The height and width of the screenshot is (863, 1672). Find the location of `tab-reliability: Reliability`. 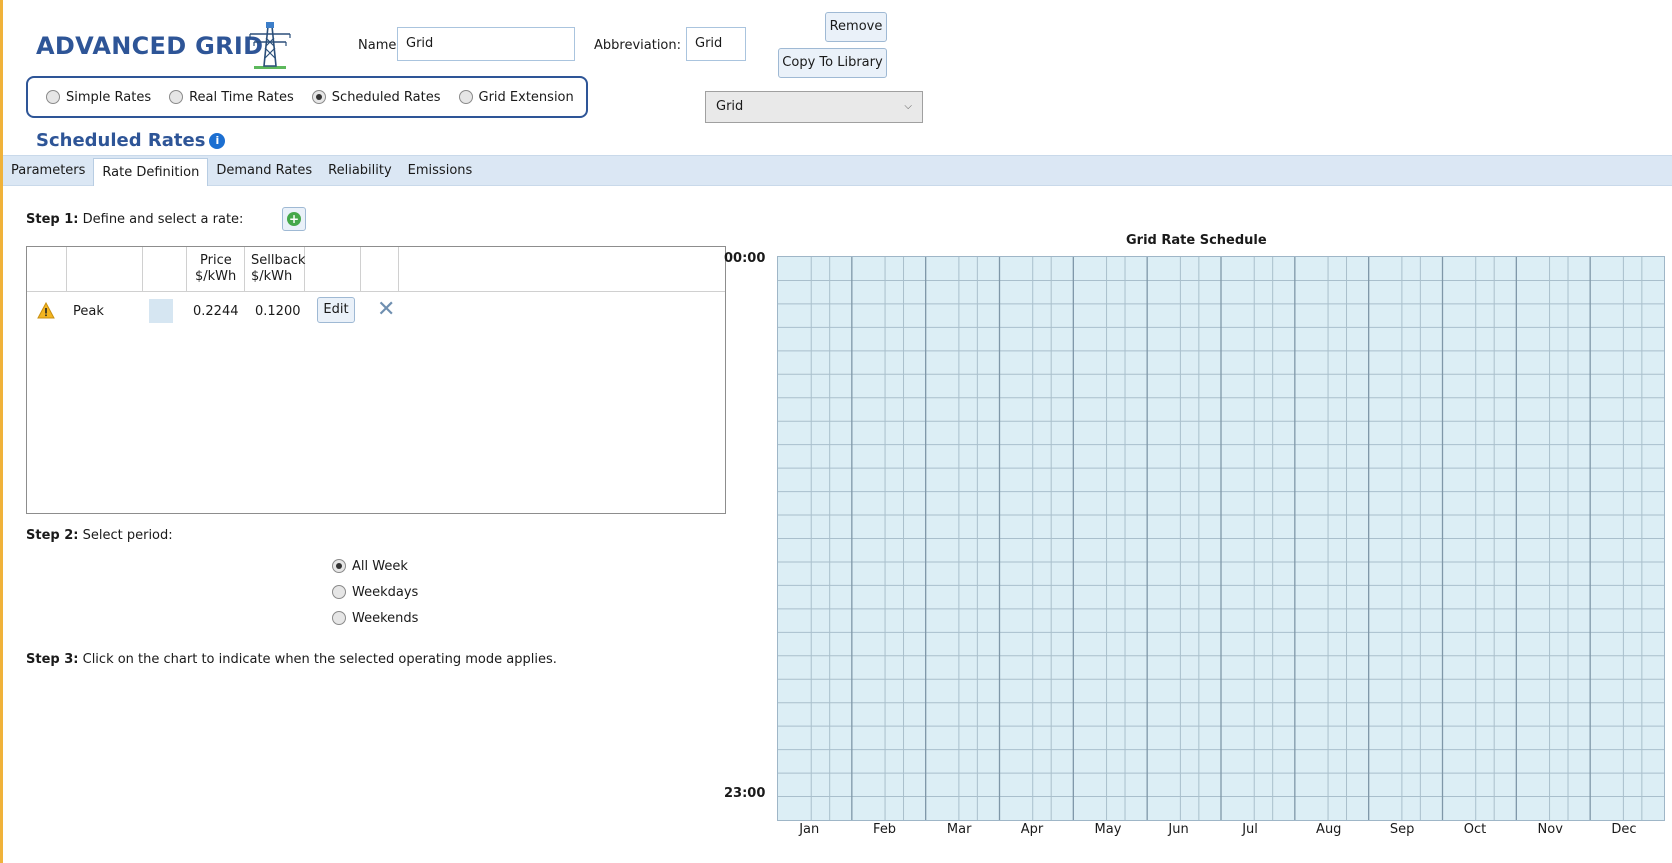

tab-reliability: Reliability is located at coordinates (360, 170).